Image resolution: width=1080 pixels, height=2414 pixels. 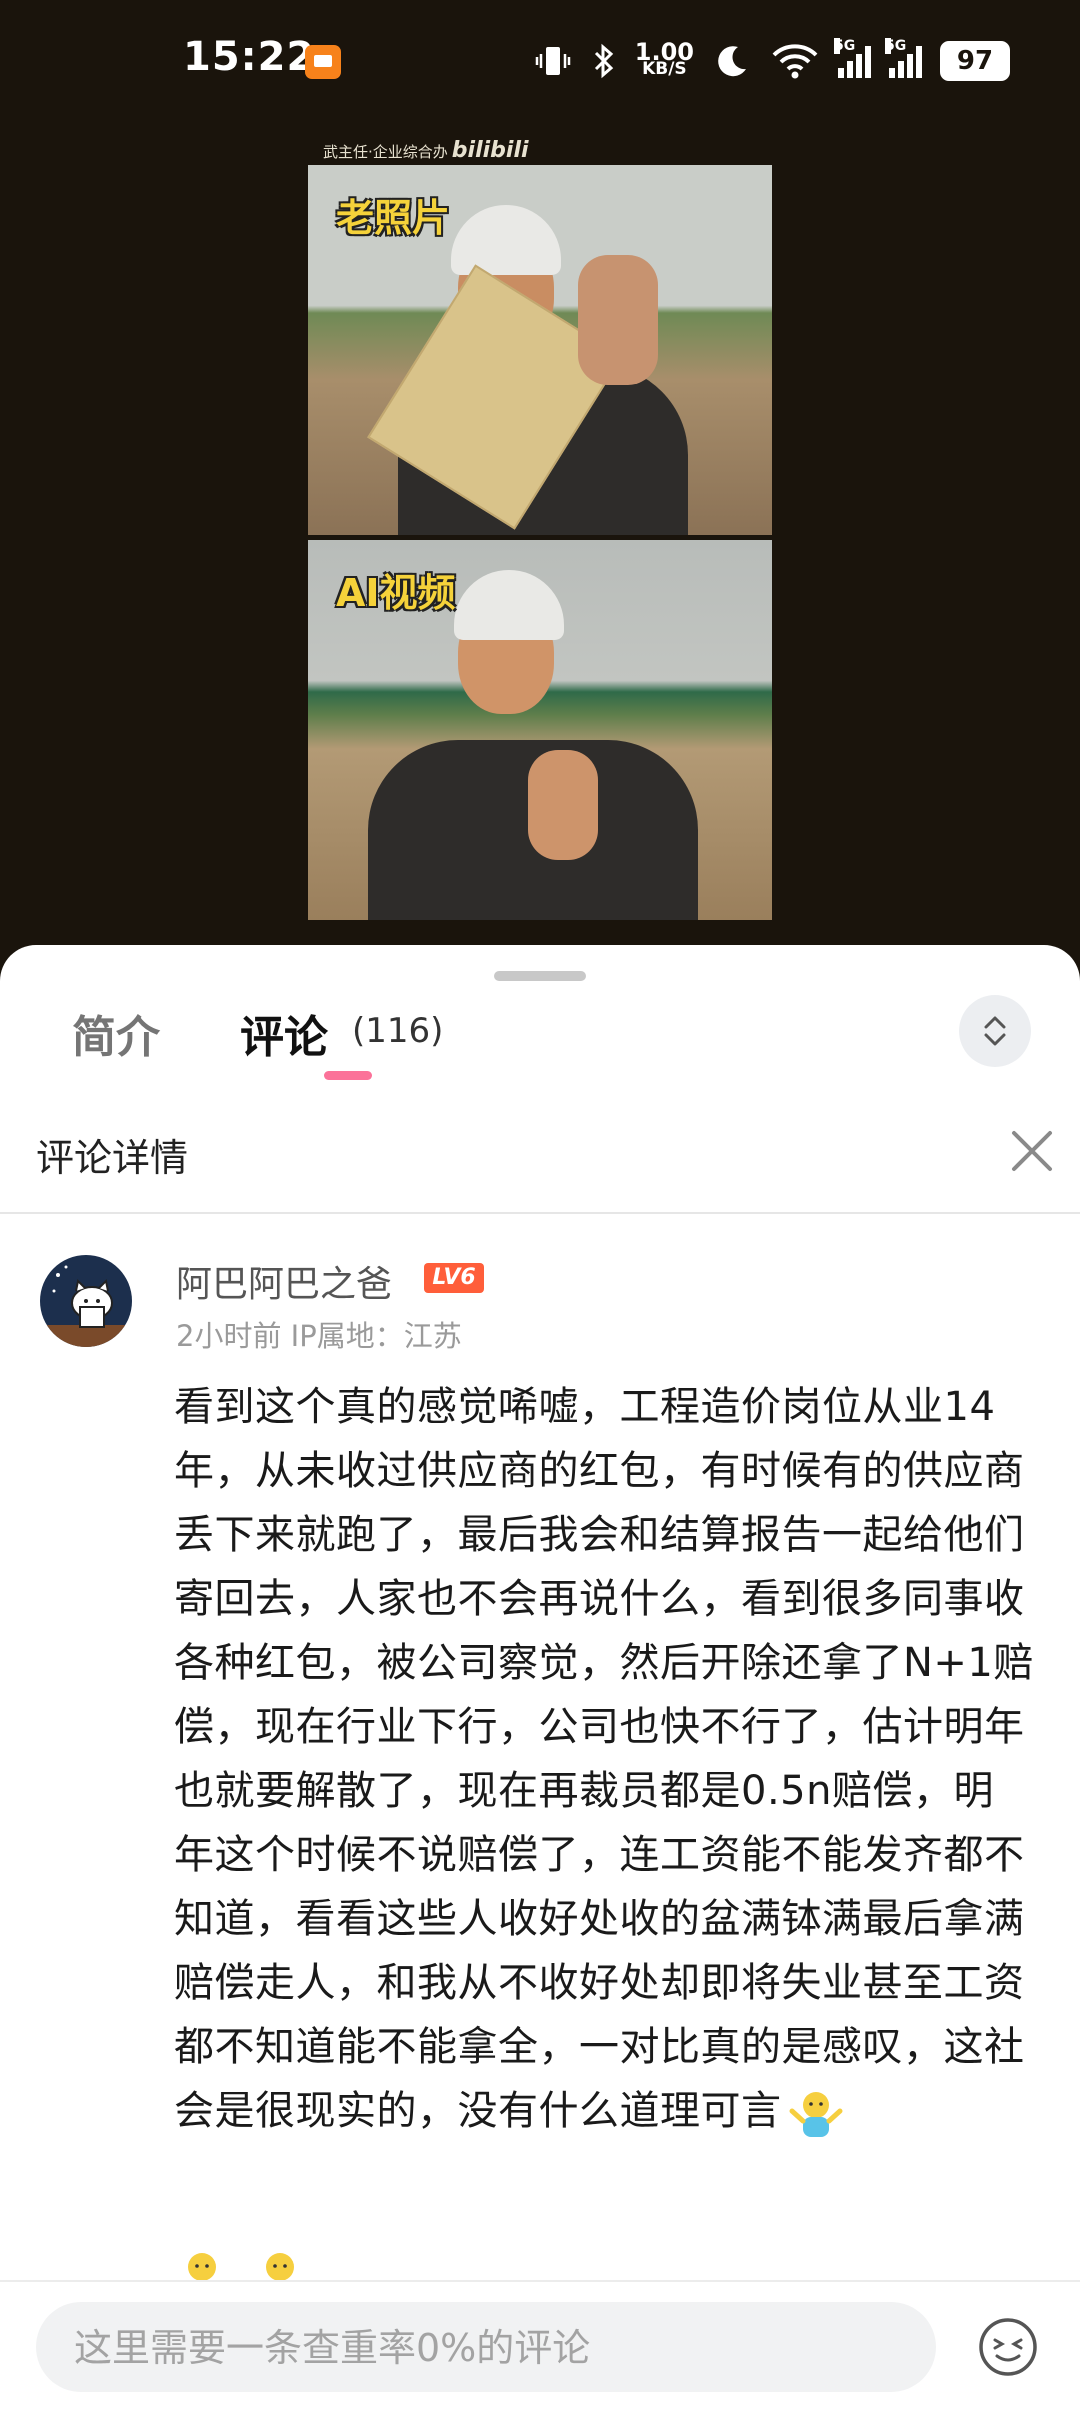 I want to click on tab-comments: 评论, so click(x=284, y=1033).